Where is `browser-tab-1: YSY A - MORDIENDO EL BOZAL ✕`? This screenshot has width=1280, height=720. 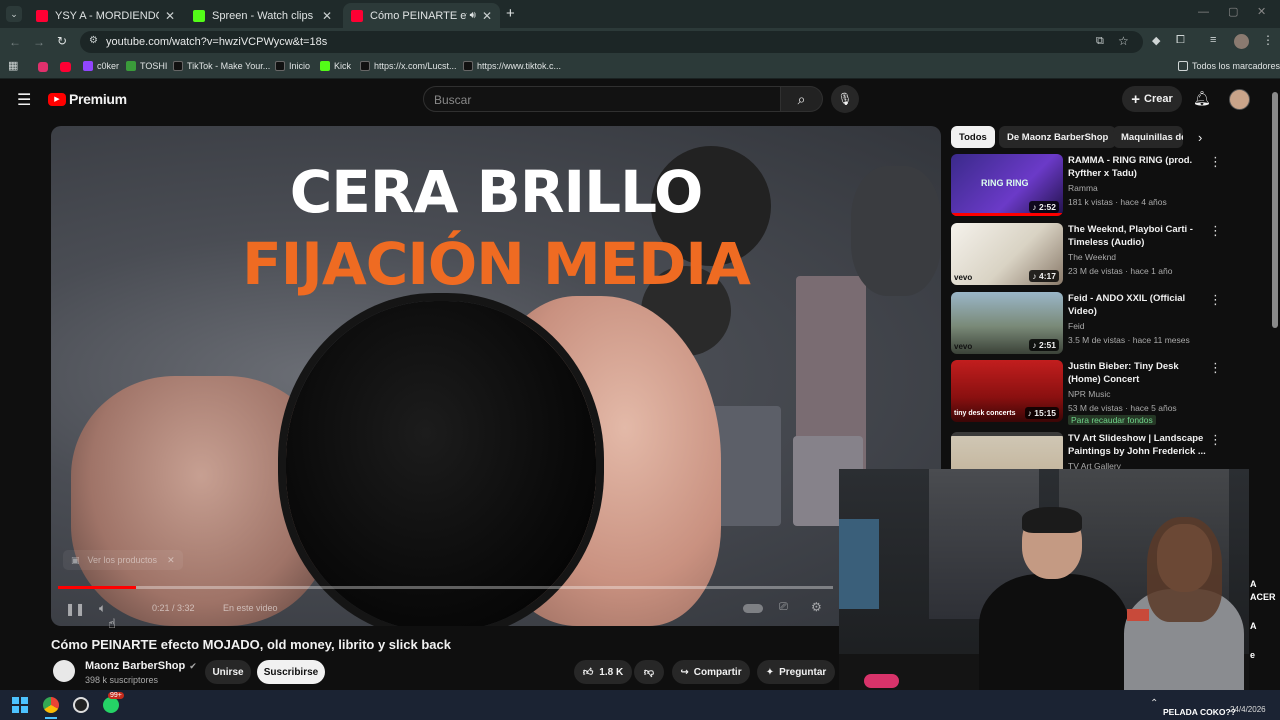
browser-tab-1: YSY A - MORDIENDO EL BOZAL ✕ is located at coordinates (105, 15).